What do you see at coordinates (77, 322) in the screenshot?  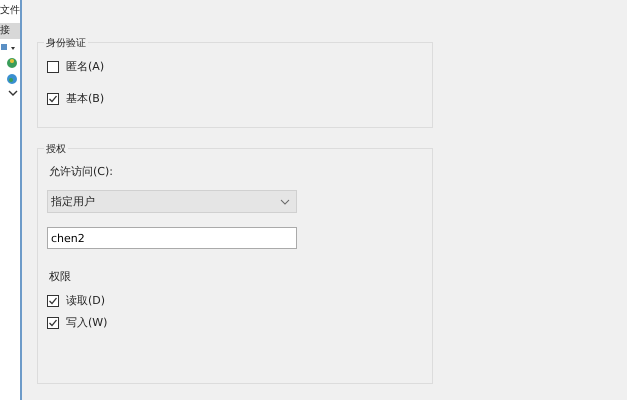 I see `checkbox: 写入(W)` at bounding box center [77, 322].